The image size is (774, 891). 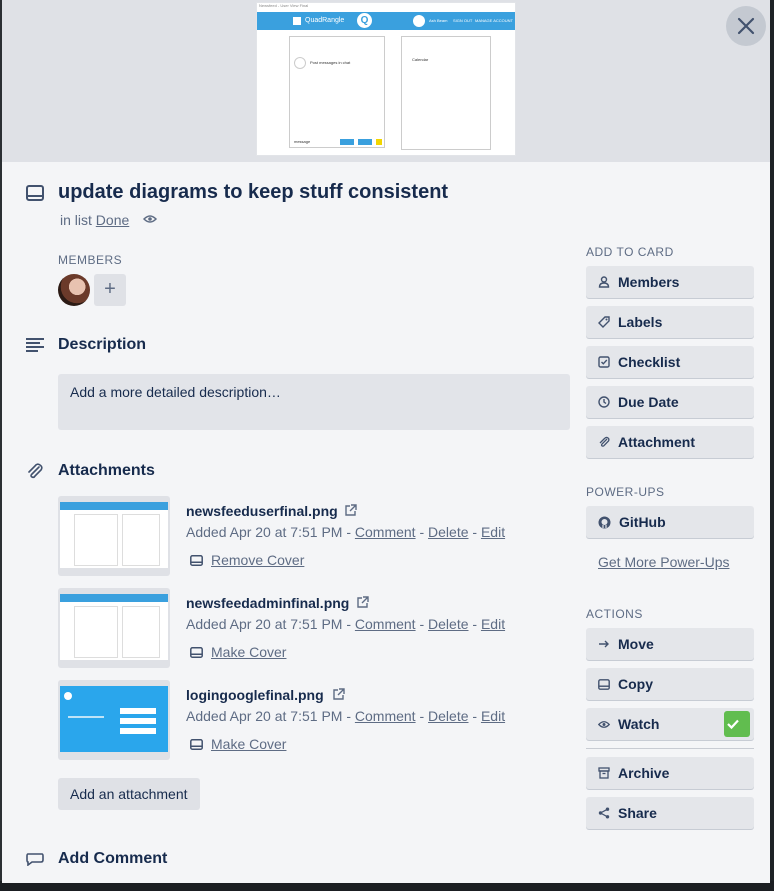 What do you see at coordinates (253, 192) in the screenshot?
I see `card-title: update diagrams to keep stuff consistent` at bounding box center [253, 192].